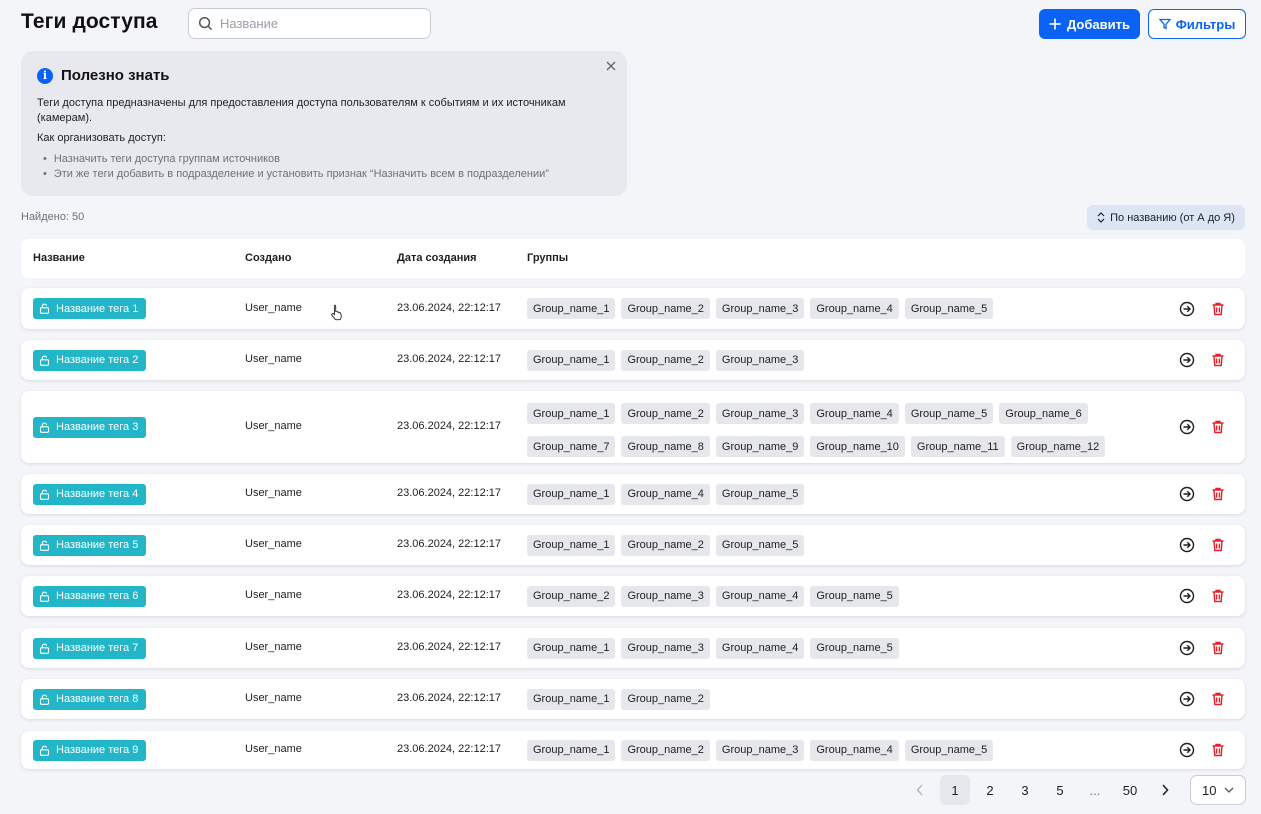  What do you see at coordinates (1205, 24) in the screenshot?
I see `filters-button-label: Фильтры` at bounding box center [1205, 24].